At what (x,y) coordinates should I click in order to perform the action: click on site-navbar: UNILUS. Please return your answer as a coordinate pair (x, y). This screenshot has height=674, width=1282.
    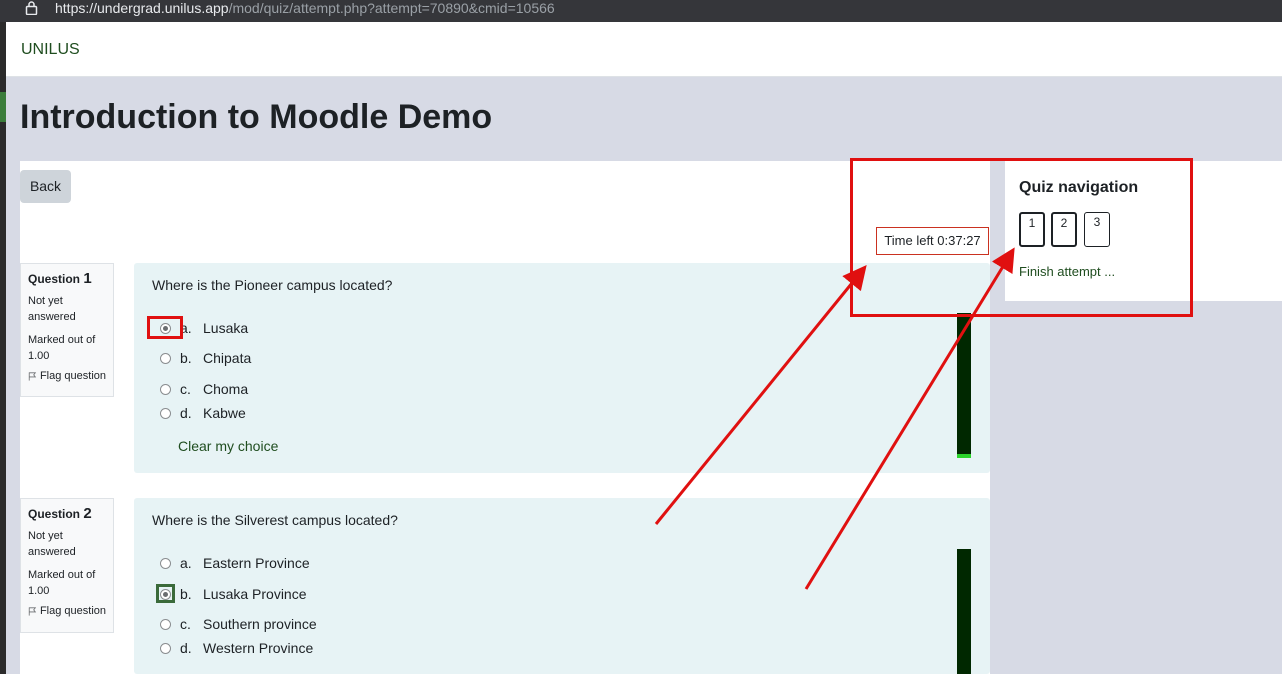
    Looking at the image, I should click on (644, 49).